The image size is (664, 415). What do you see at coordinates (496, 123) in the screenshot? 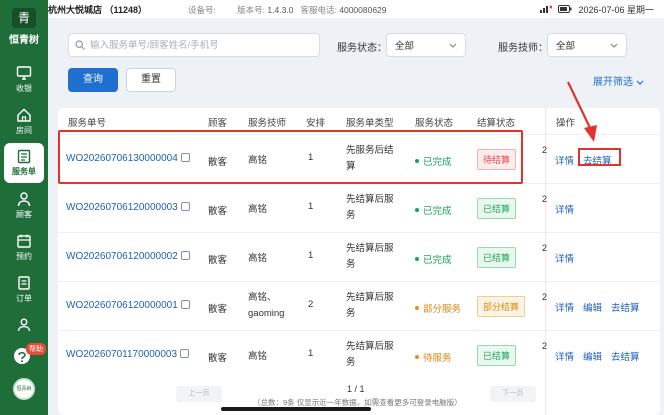
I see `col-pay: 结算状态` at bounding box center [496, 123].